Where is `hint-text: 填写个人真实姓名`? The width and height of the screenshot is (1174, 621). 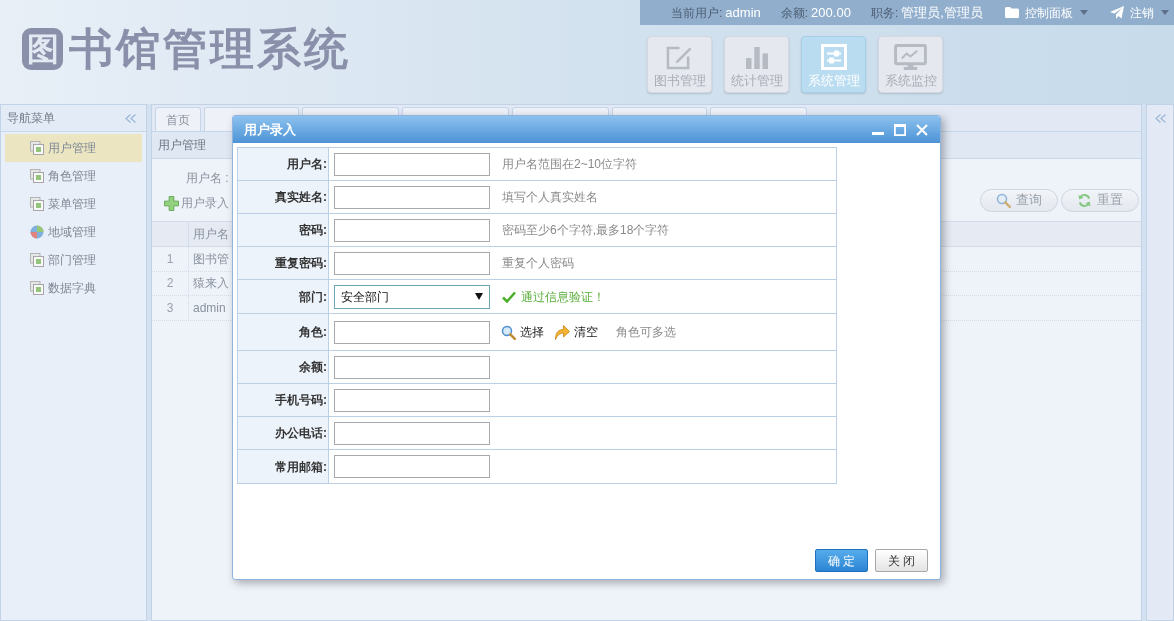 hint-text: 填写个人真实姓名 is located at coordinates (550, 197).